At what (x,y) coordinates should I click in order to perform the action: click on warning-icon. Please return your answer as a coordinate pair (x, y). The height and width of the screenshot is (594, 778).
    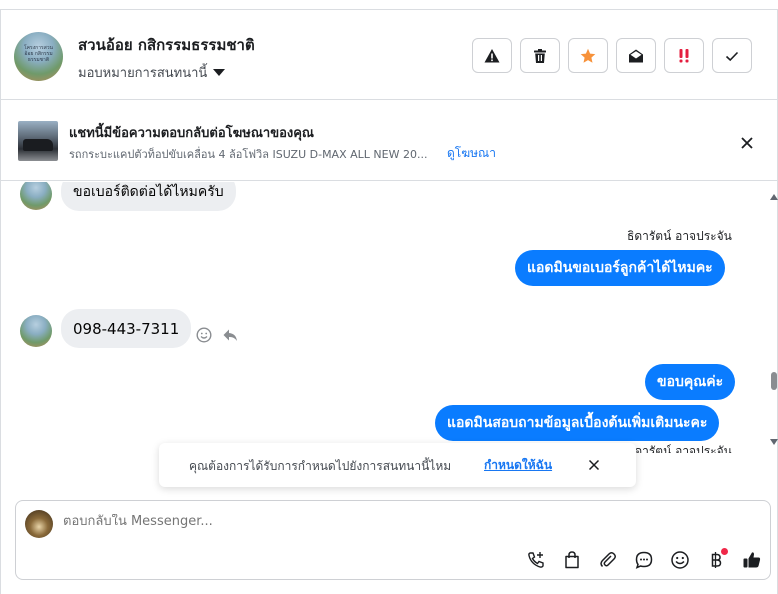
    Looking at the image, I should click on (492, 55).